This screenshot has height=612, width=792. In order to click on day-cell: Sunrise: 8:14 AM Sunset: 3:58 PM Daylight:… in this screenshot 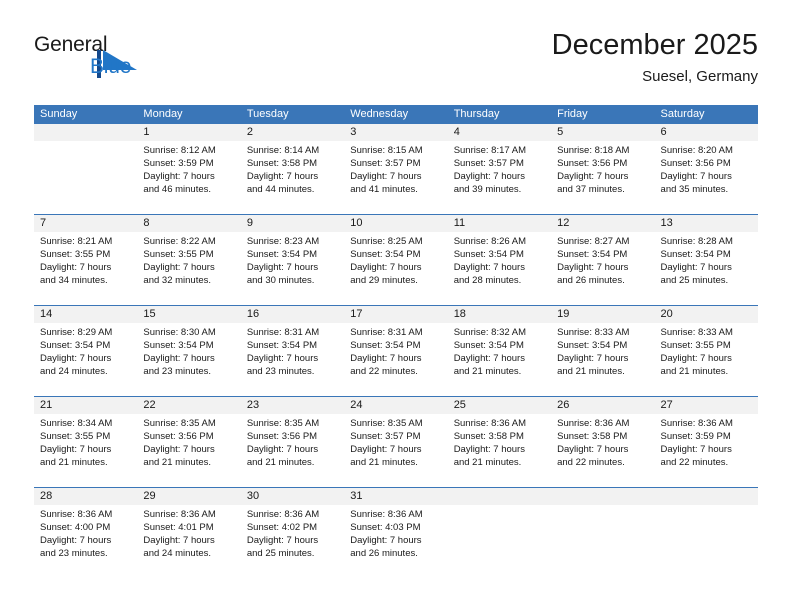, I will do `click(292, 177)`.